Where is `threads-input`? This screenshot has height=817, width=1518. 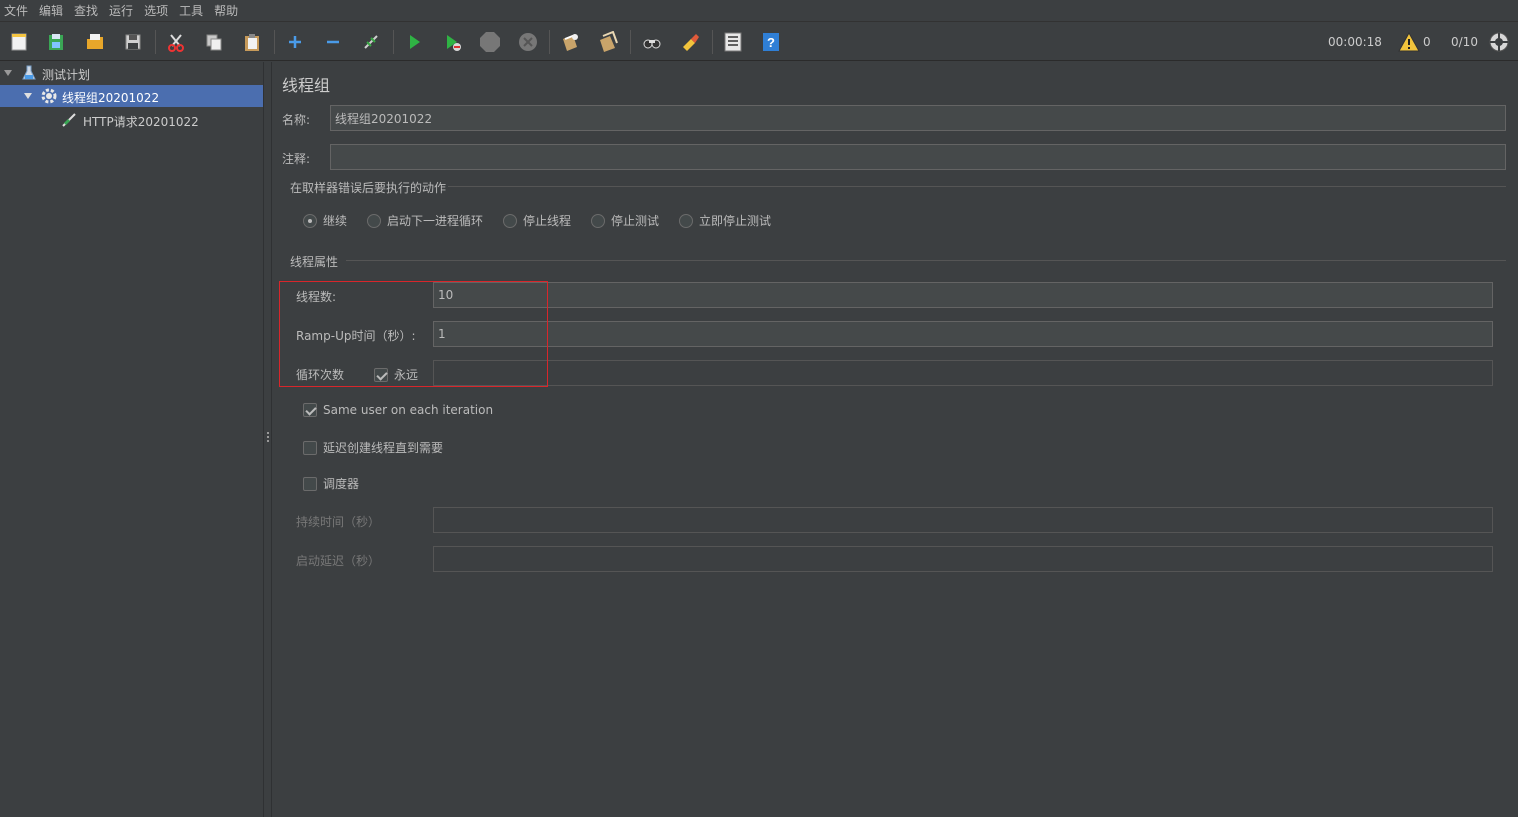
threads-input is located at coordinates (963, 295).